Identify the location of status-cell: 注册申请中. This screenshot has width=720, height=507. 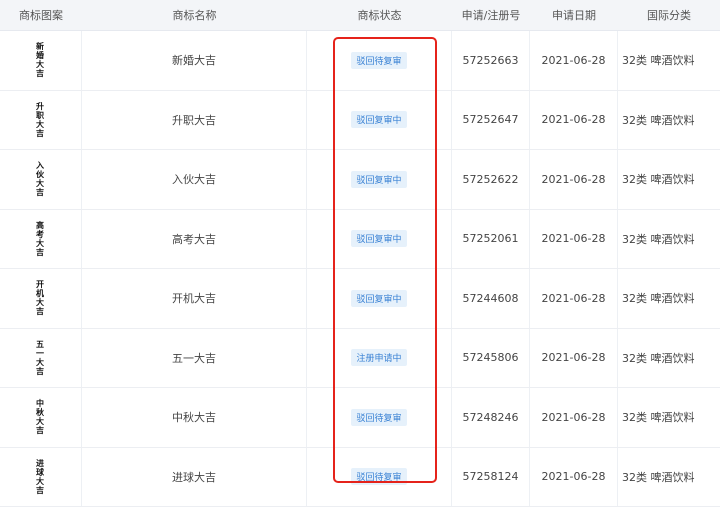
(379, 358).